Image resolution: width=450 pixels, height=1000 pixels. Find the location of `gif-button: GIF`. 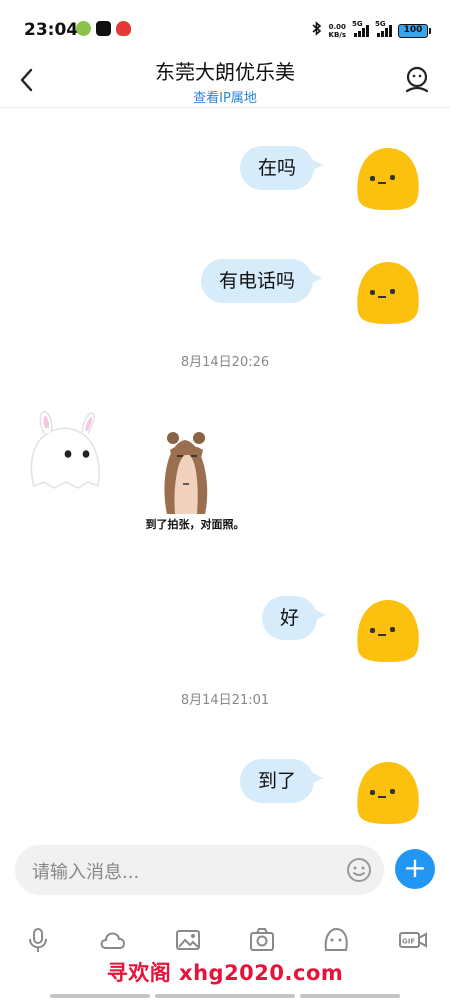

gif-button: GIF is located at coordinates (413, 940).